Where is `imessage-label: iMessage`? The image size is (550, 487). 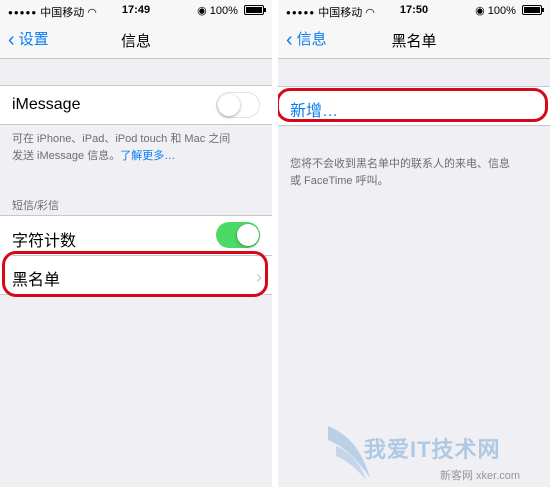
imessage-label: iMessage is located at coordinates (46, 104).